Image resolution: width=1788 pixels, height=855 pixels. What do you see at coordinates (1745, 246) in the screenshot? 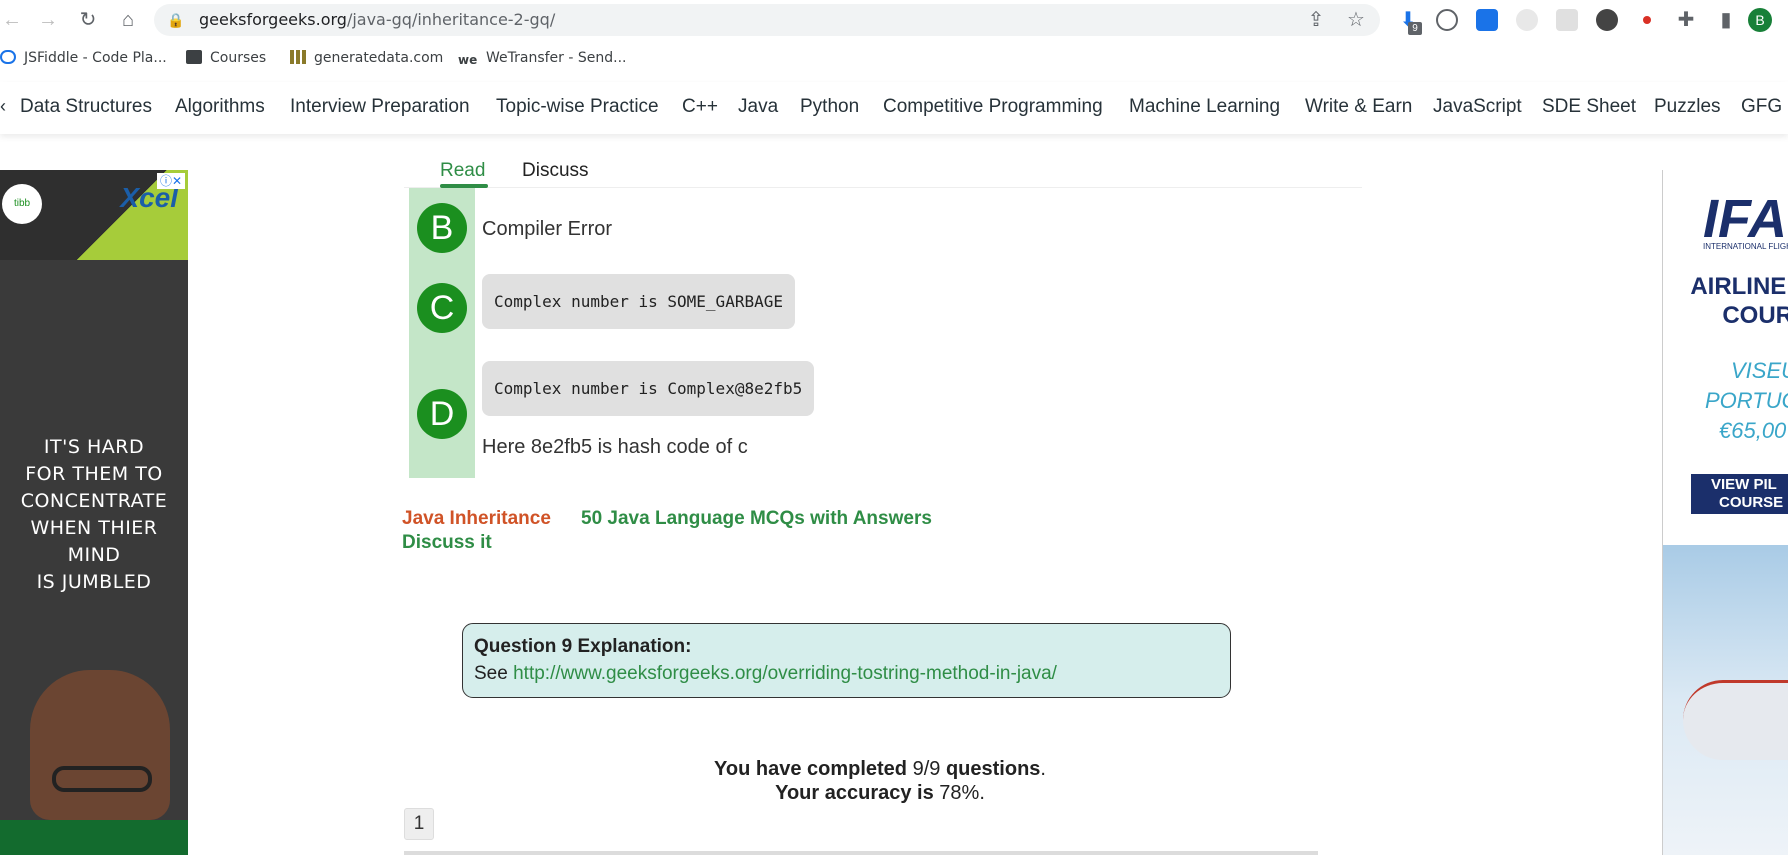
I see `ad-logo-sub: INTERNATIONAL FLIGHT` at bounding box center [1745, 246].